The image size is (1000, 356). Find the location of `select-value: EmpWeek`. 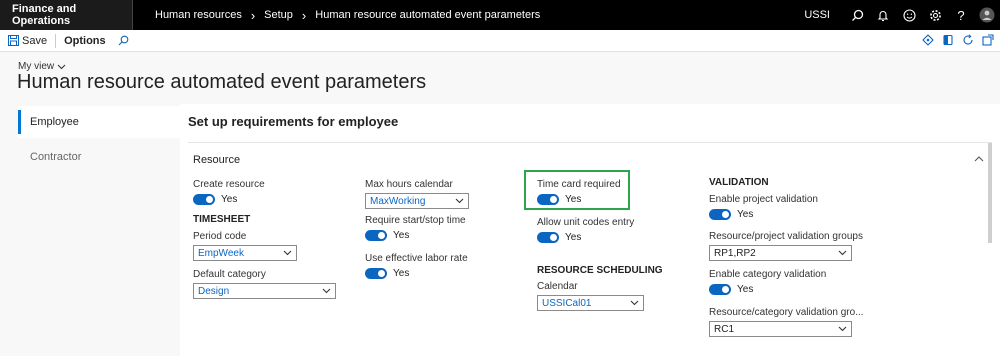

select-value: EmpWeek is located at coordinates (221, 253).